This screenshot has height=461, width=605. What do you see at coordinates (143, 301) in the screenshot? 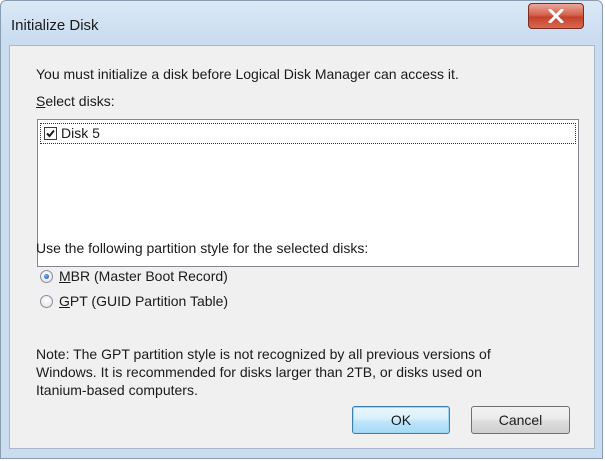
I see `gpt-label: GPT (GUID Partition Table)` at bounding box center [143, 301].